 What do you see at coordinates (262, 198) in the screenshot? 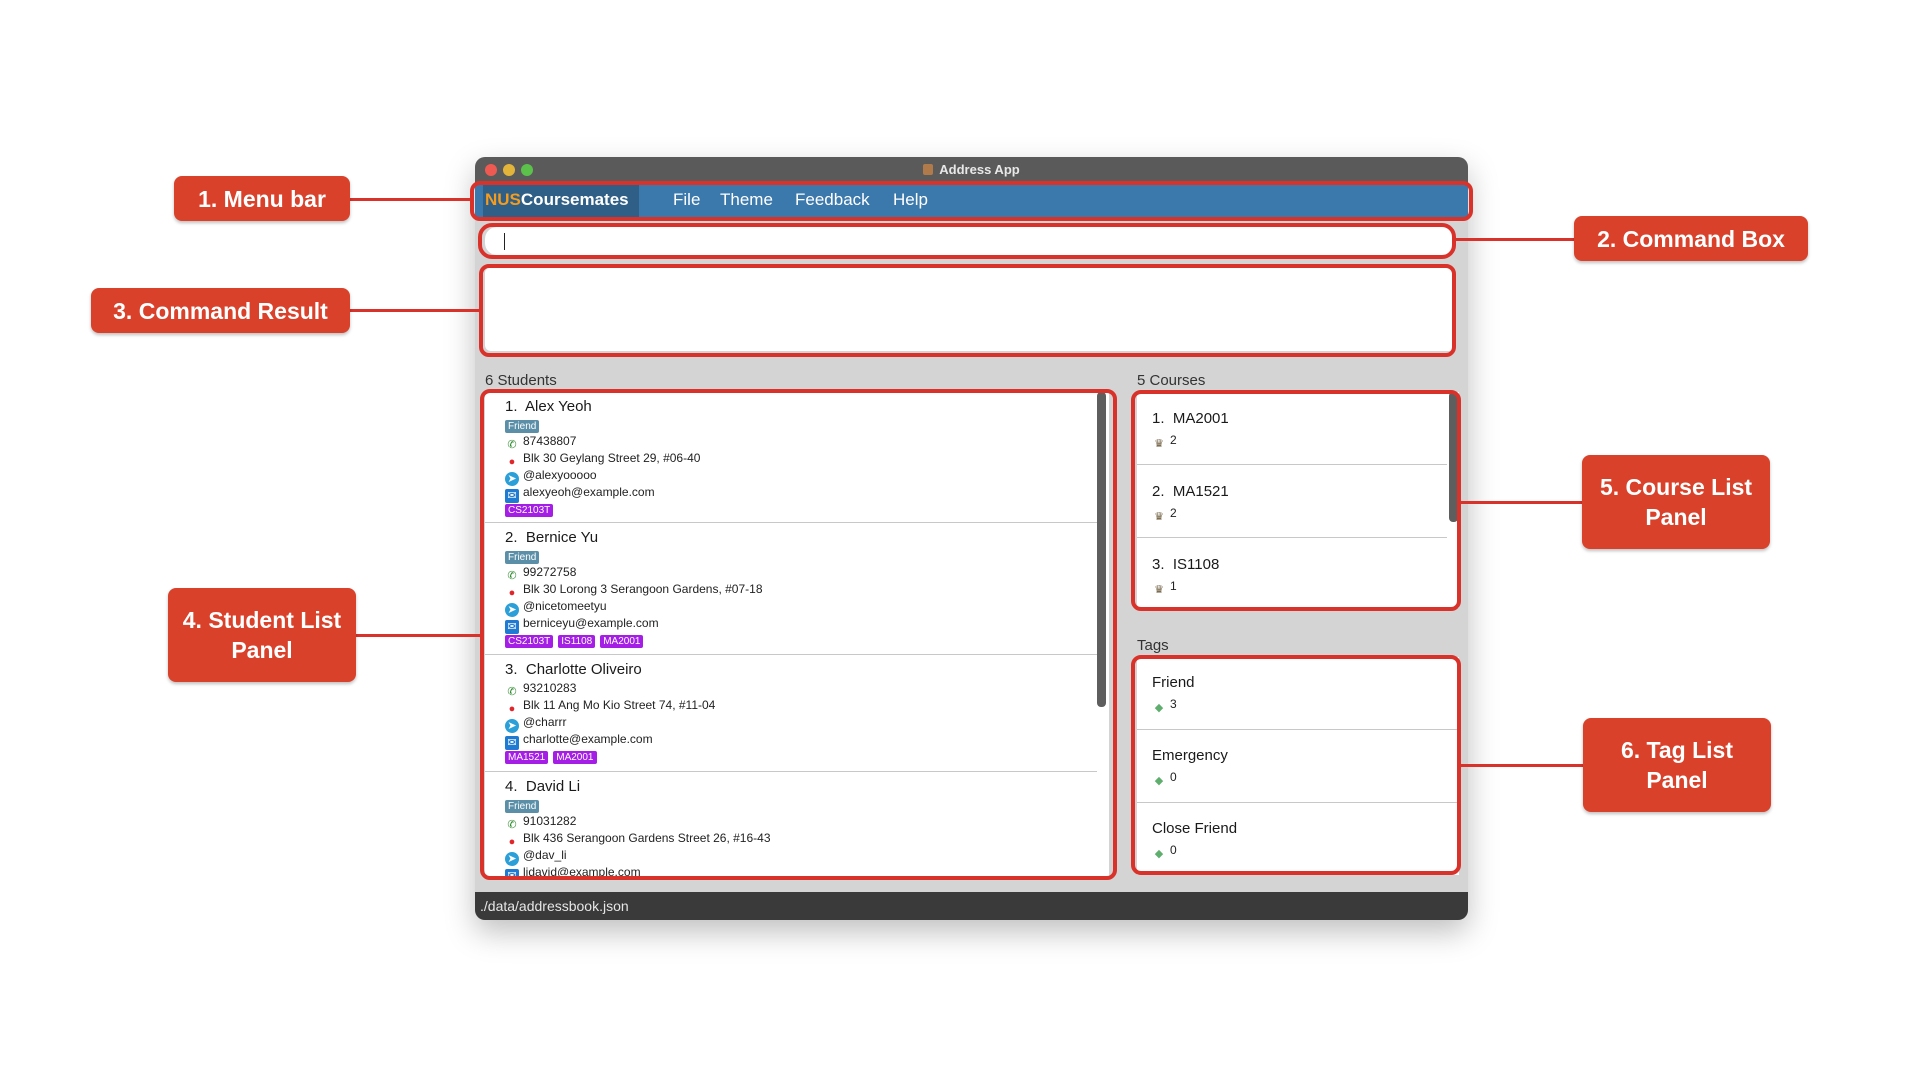
I see `callout-menu-bar: 1. Menu bar` at bounding box center [262, 198].